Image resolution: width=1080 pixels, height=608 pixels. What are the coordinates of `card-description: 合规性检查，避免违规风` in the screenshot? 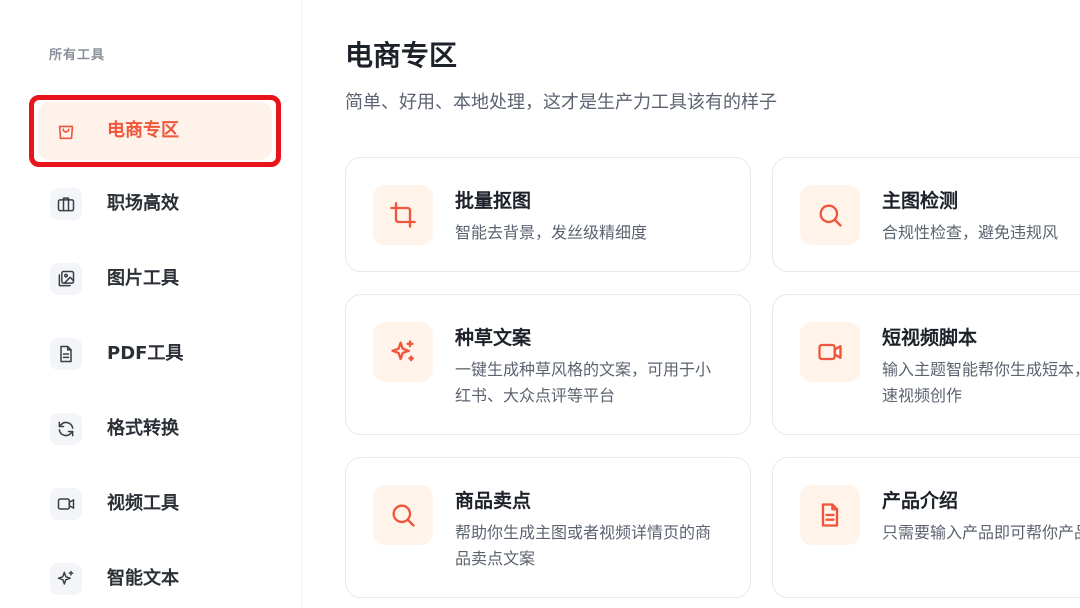 It's located at (970, 232).